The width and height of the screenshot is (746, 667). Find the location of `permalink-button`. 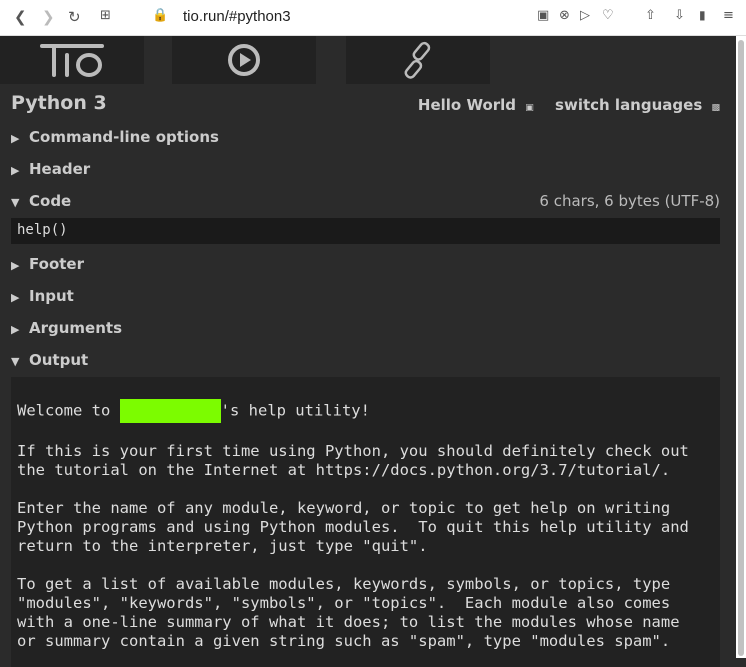

permalink-button is located at coordinates (418, 60).